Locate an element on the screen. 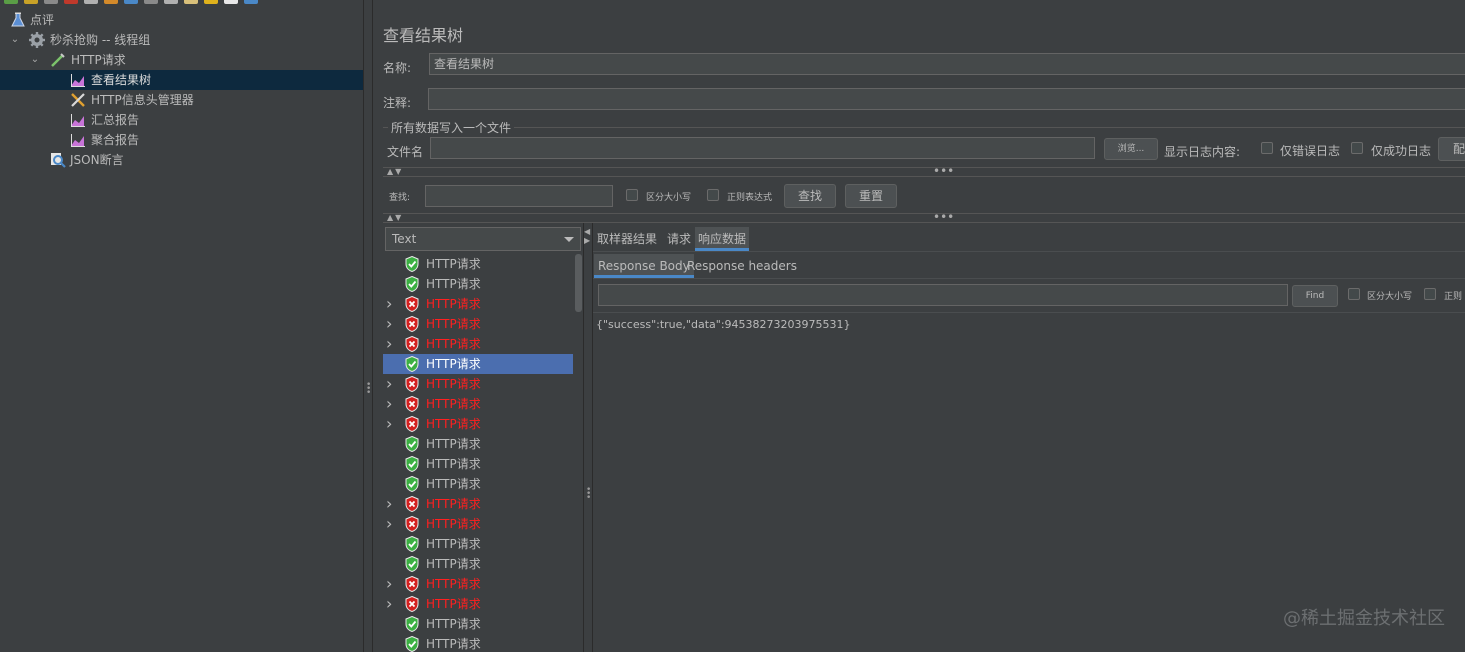 Image resolution: width=1465 pixels, height=652 pixels. find-button: 查找 is located at coordinates (810, 196).